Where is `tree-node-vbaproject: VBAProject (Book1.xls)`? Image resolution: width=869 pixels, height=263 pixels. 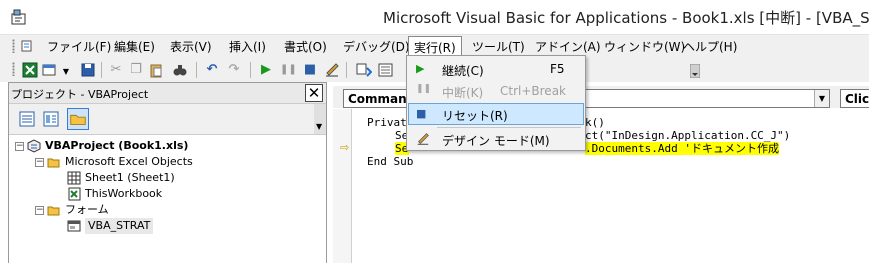
tree-node-vbaproject: VBAProject (Book1.xls) is located at coordinates (116, 146).